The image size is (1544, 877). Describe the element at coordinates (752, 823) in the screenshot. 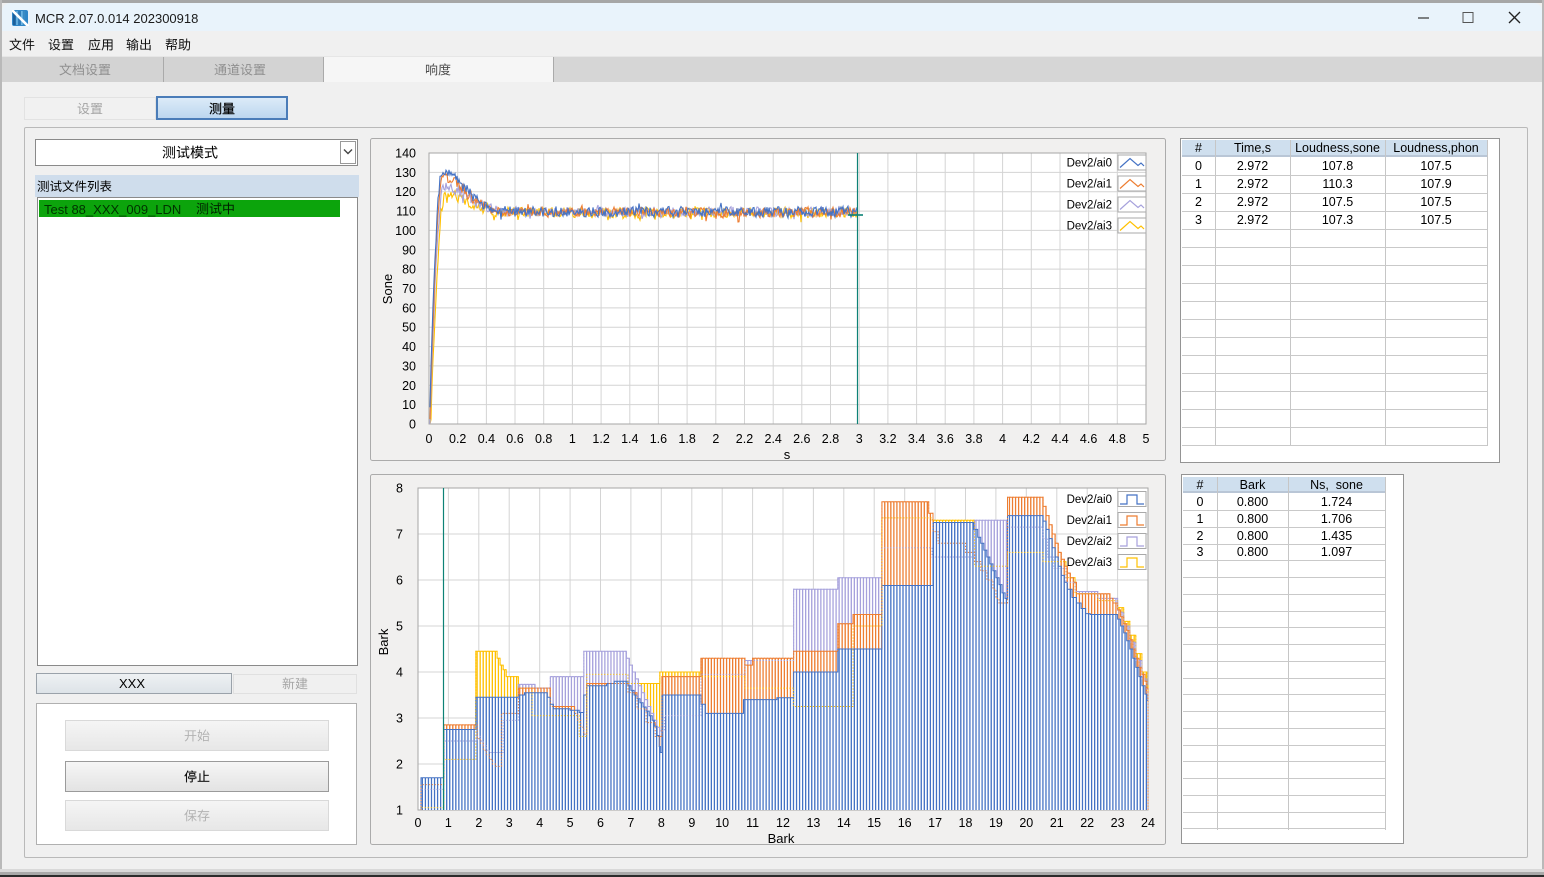

I see `svg-text: 11` at that location.